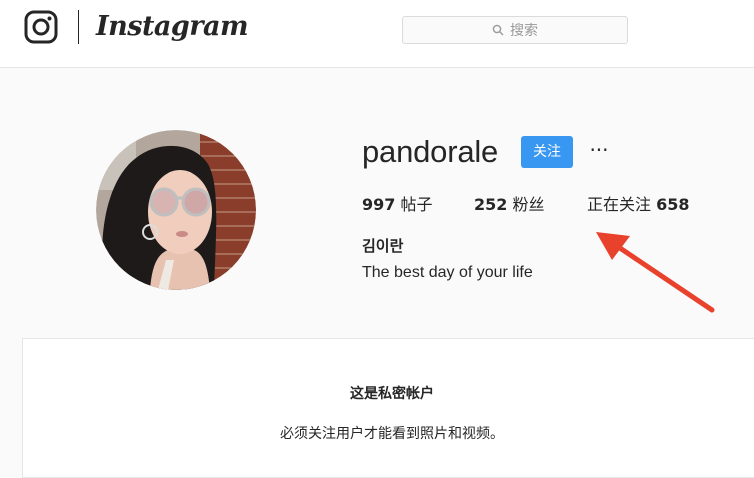 The width and height of the screenshot is (754, 478). What do you see at coordinates (528, 204) in the screenshot?
I see `followers-label: 粉丝` at bounding box center [528, 204].